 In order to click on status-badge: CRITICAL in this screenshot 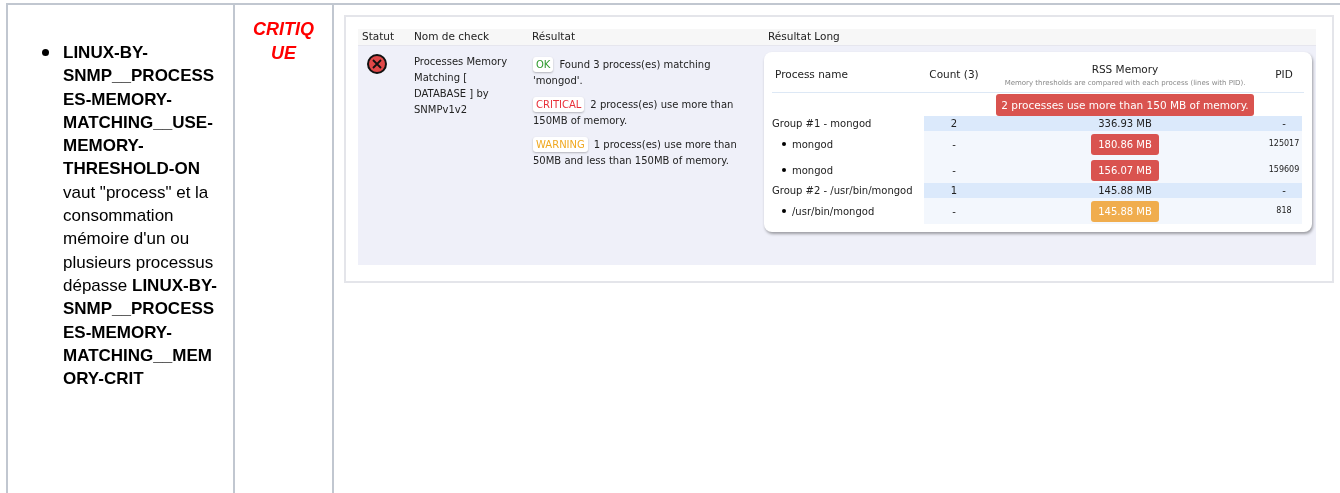, I will do `click(559, 104)`.